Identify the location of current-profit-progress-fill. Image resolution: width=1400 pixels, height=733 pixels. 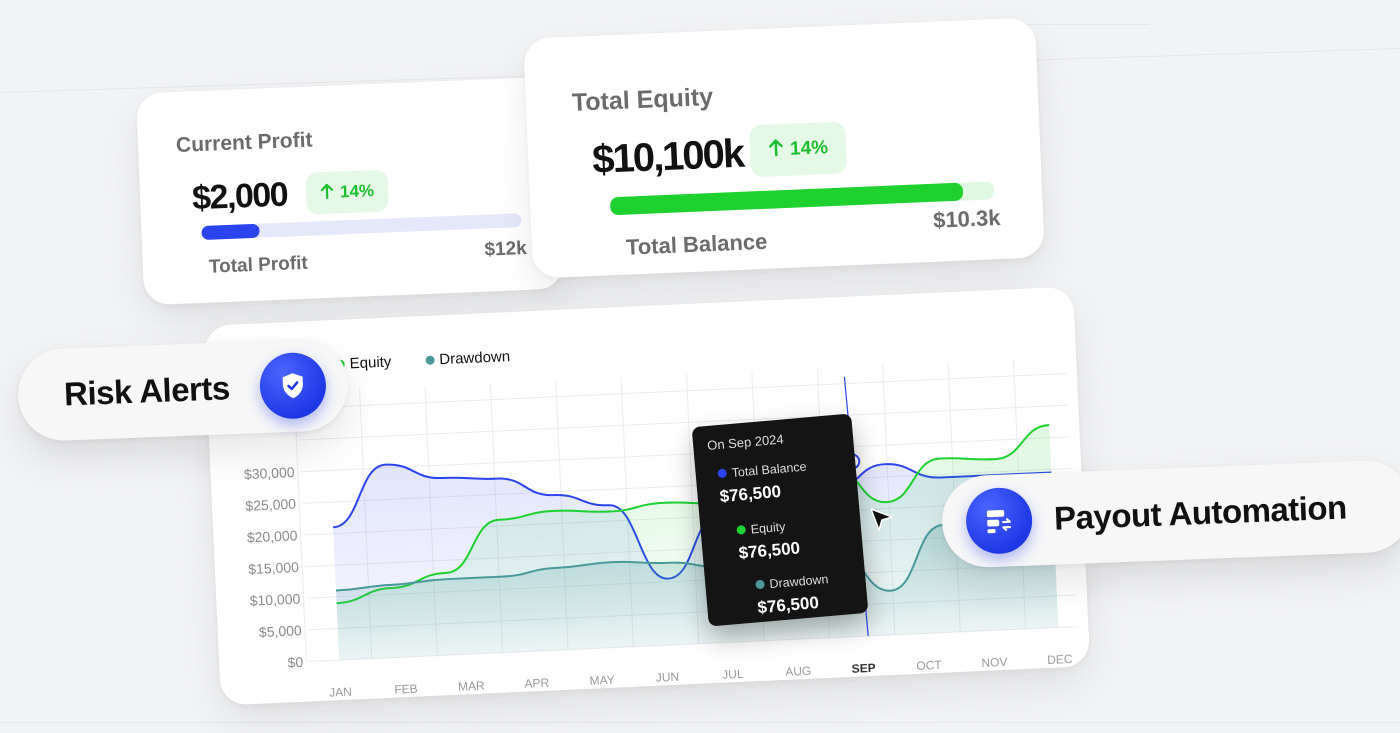
(230, 231).